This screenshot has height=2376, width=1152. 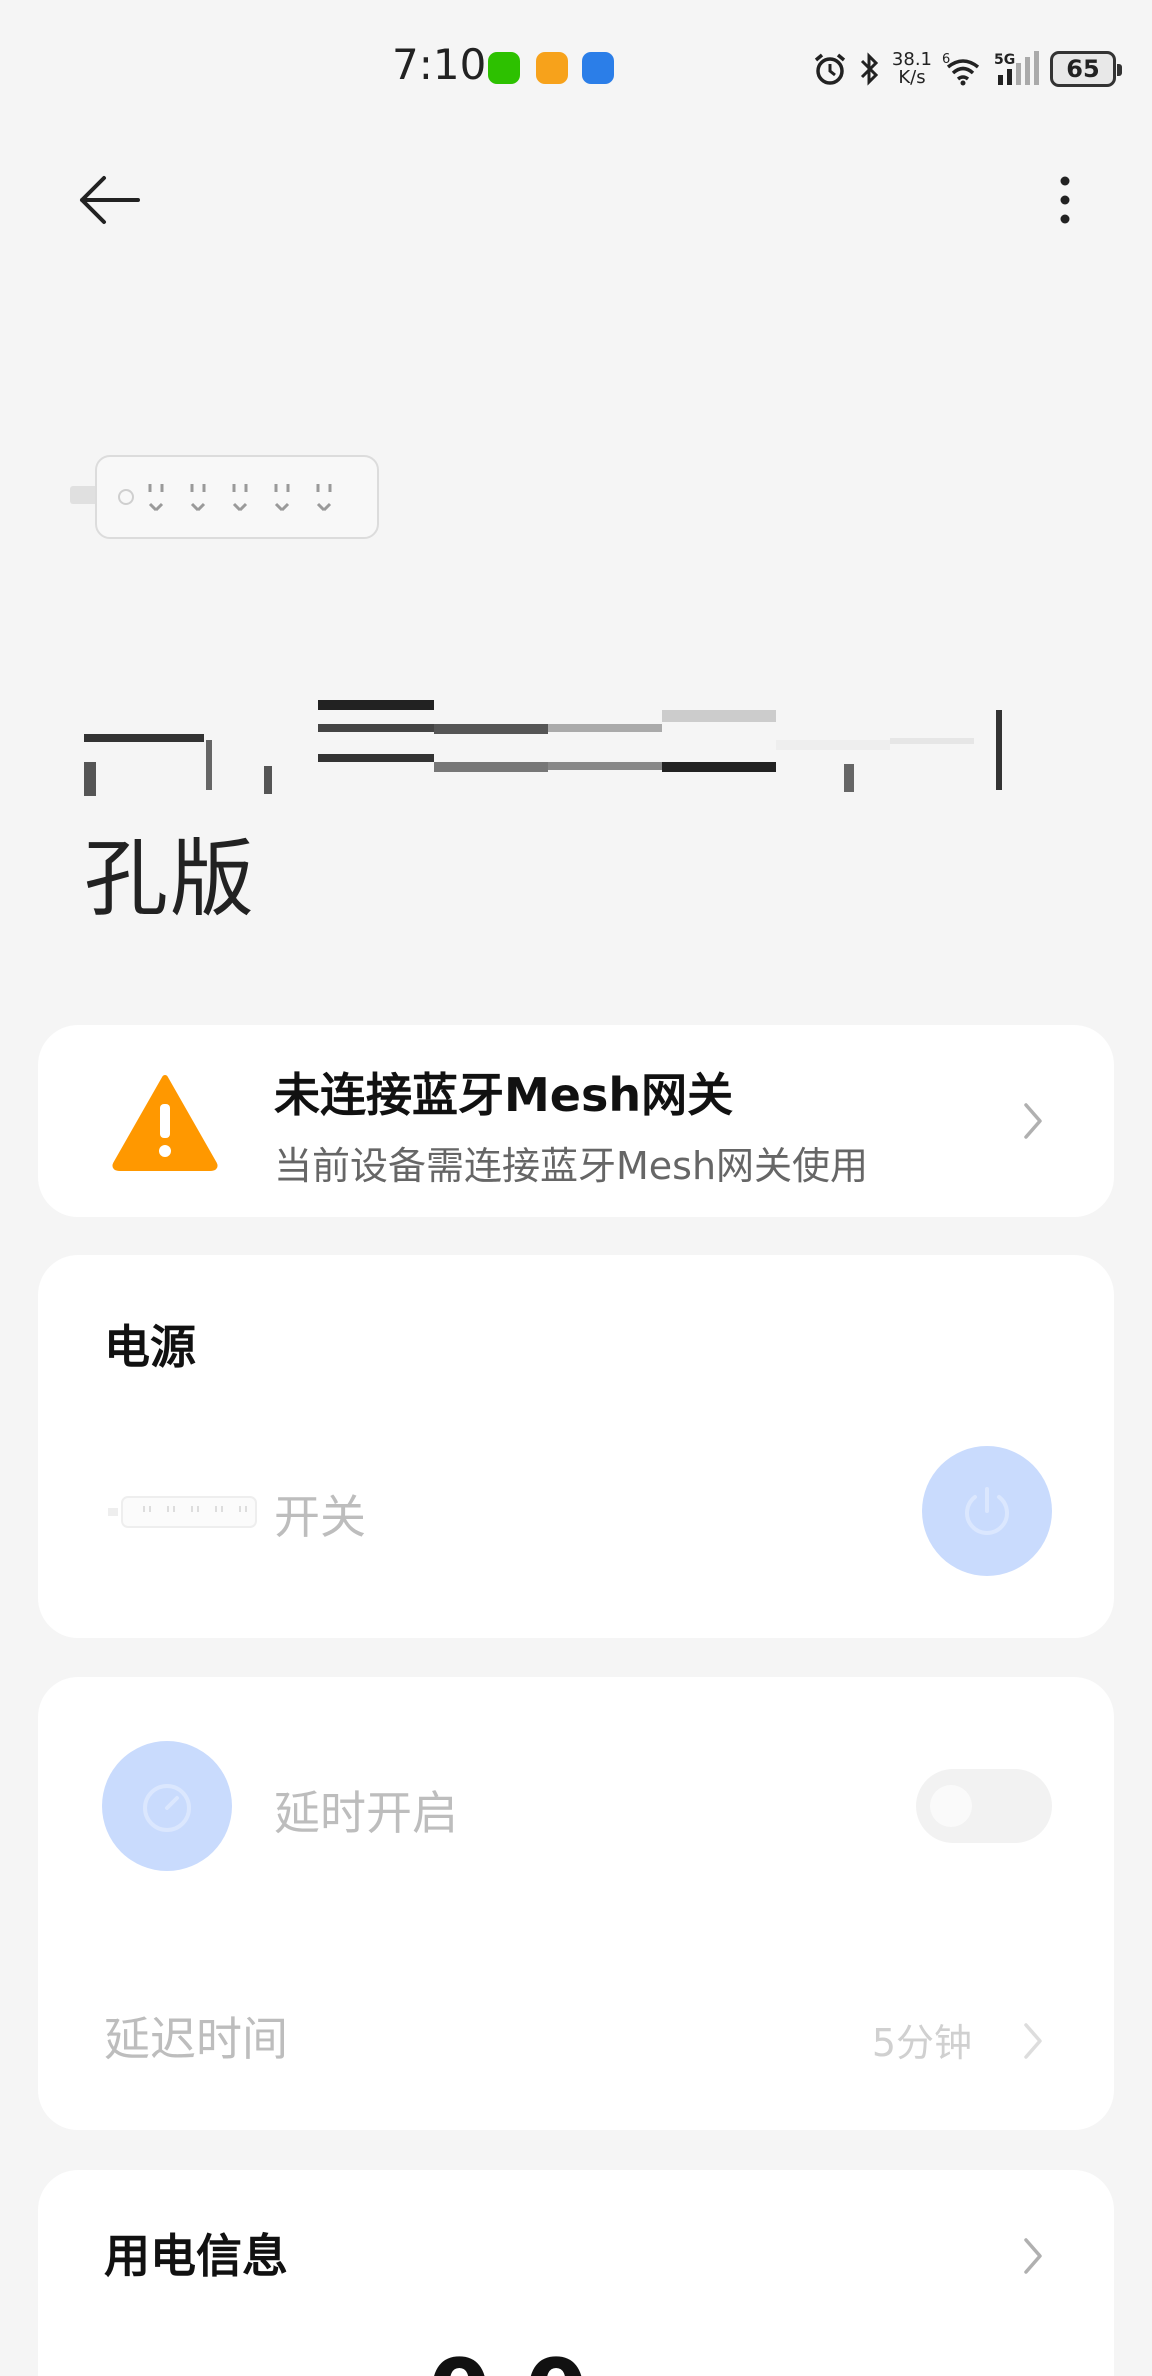 What do you see at coordinates (922, 2039) in the screenshot?
I see `delay-time-value: 5分钟` at bounding box center [922, 2039].